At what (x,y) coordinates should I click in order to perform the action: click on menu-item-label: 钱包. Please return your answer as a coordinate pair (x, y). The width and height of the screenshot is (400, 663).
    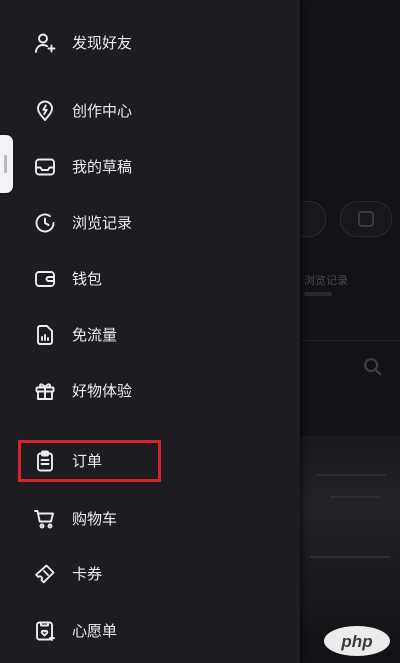
    Looking at the image, I should click on (87, 279).